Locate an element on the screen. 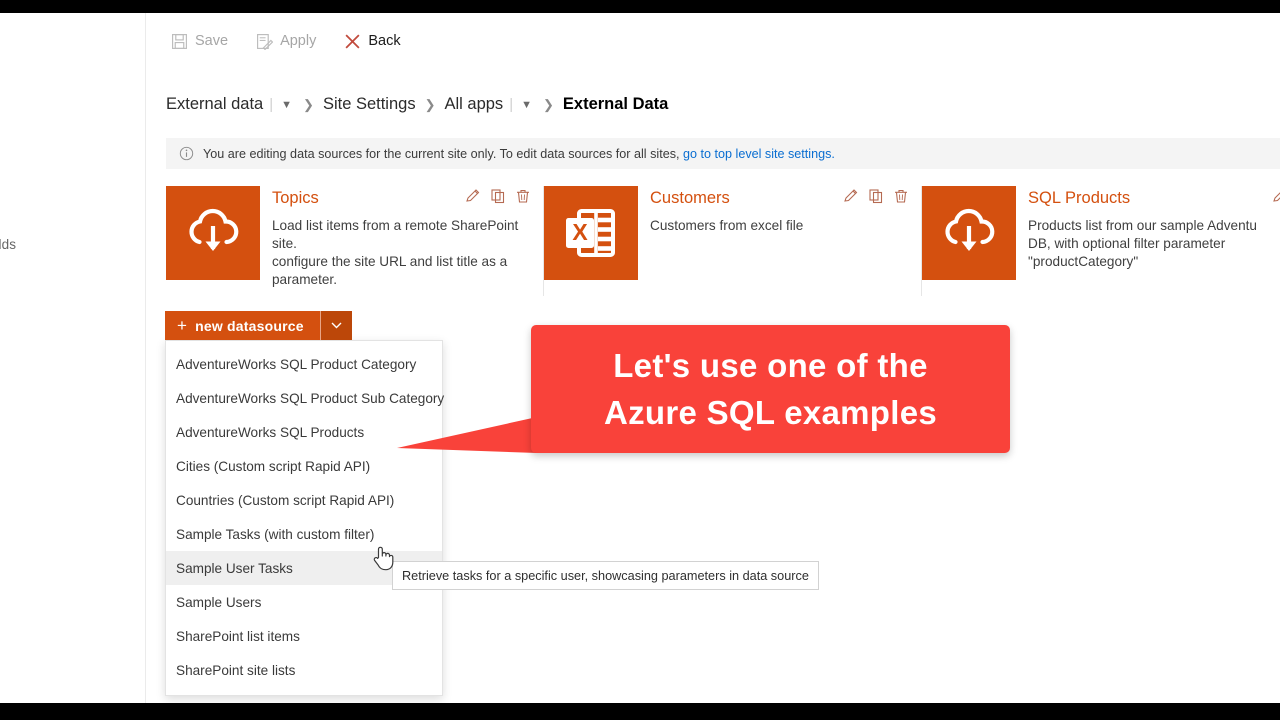 This screenshot has height=720, width=1280. save-icon is located at coordinates (179, 41).